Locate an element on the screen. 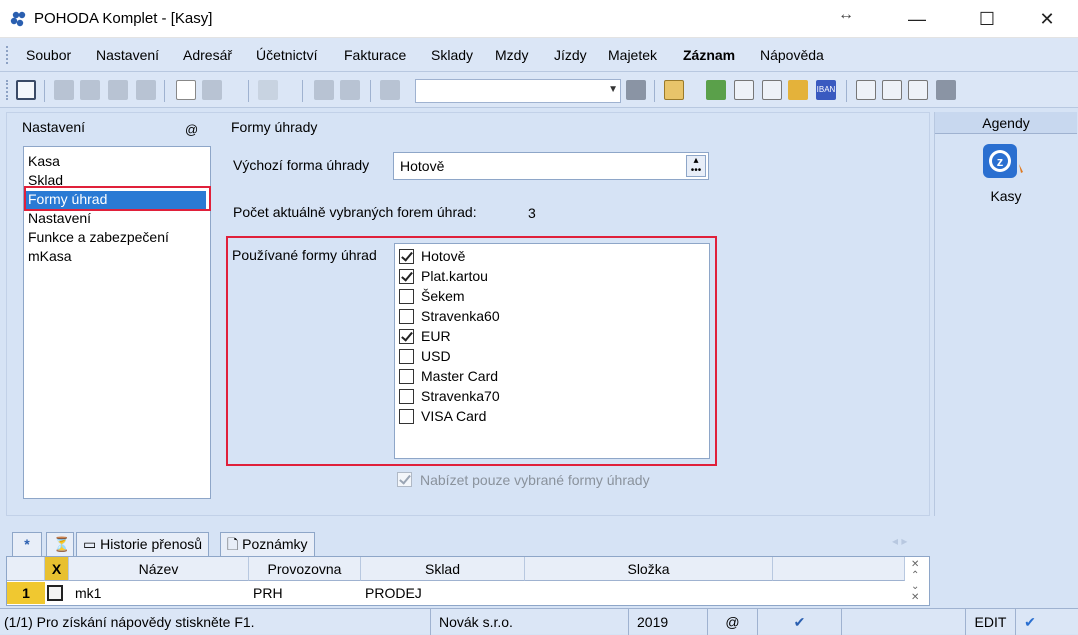 The width and height of the screenshot is (1078, 635). document-icon is located at coordinates (892, 90).